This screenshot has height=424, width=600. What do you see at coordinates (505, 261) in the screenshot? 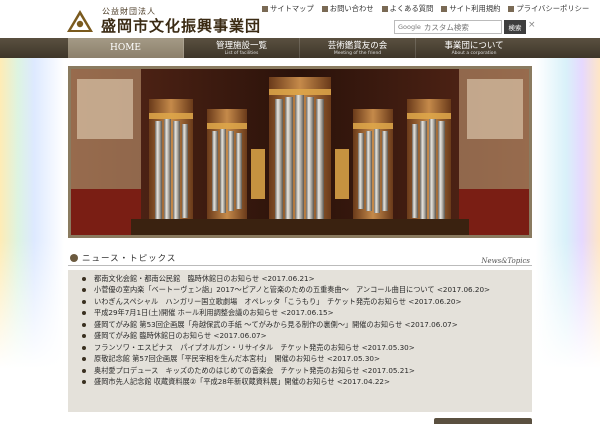
I see `news-title-en: News&Topics` at bounding box center [505, 261].